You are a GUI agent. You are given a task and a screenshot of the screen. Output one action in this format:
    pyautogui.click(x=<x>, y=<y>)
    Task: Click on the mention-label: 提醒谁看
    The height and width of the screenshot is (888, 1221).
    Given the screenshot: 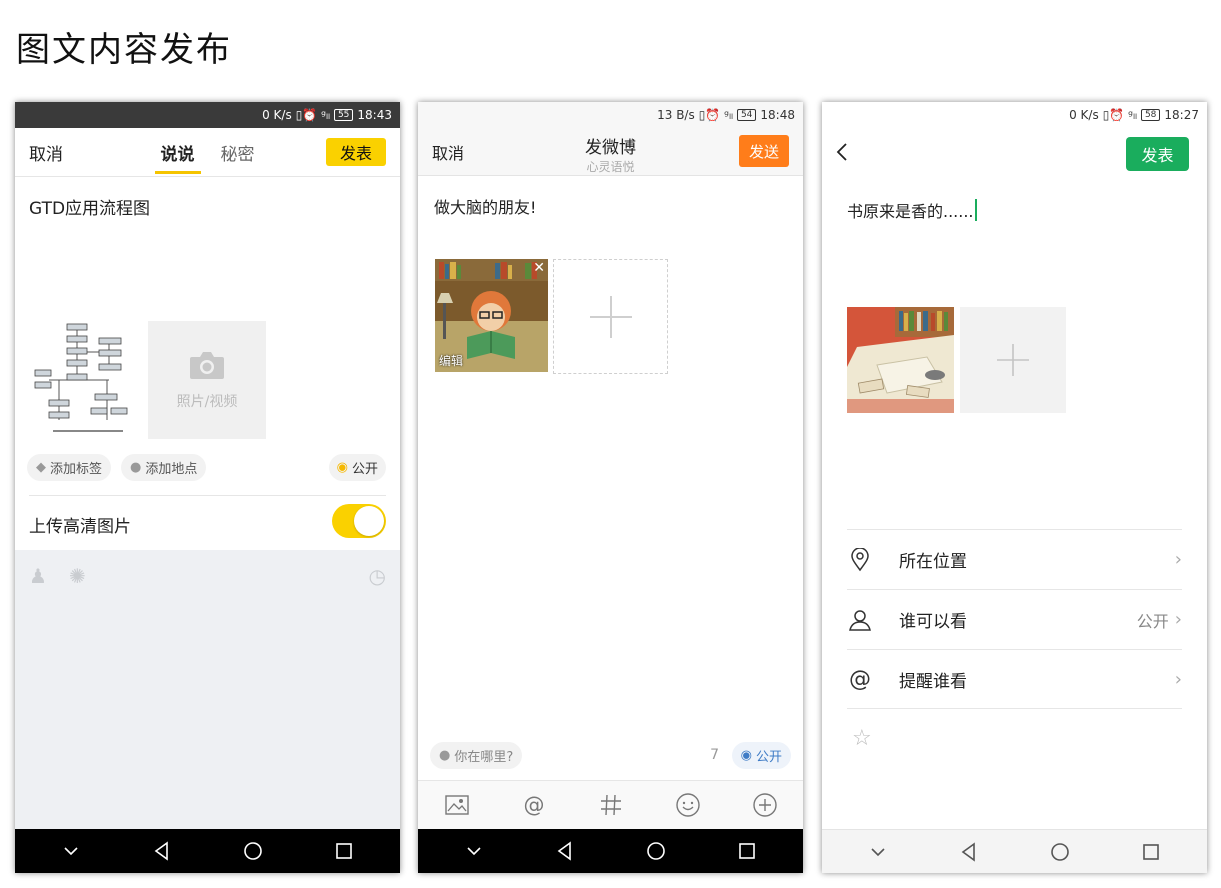 What is the action you would take?
    pyautogui.click(x=933, y=681)
    